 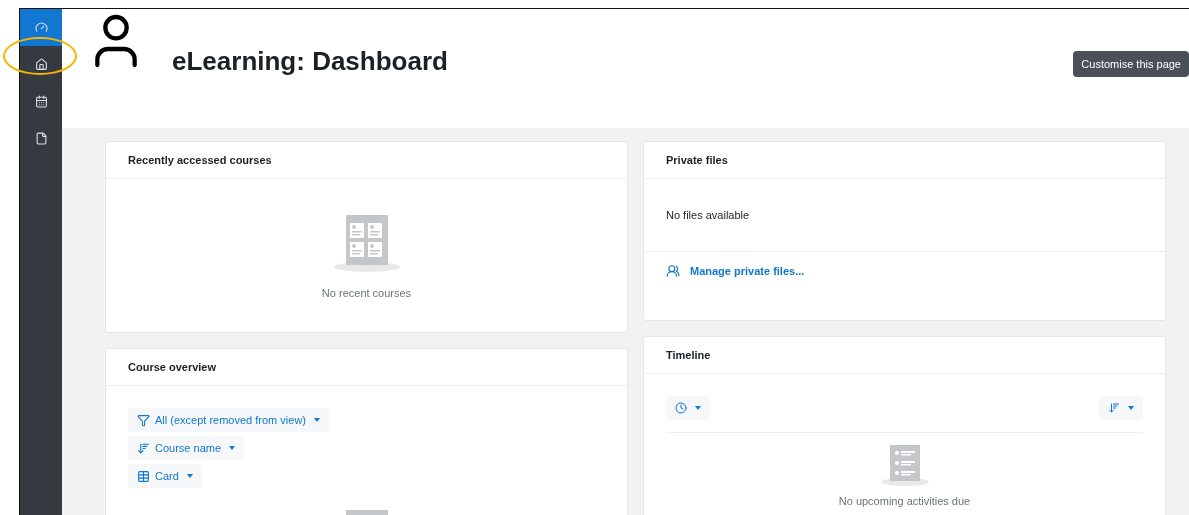 I want to click on filter-icon, so click(x=143, y=420).